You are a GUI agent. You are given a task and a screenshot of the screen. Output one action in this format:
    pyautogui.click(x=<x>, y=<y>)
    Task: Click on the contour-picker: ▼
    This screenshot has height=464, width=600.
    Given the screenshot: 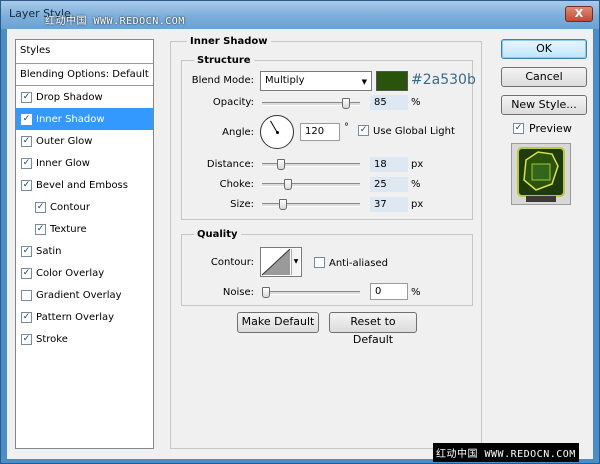 What is the action you would take?
    pyautogui.click(x=281, y=262)
    